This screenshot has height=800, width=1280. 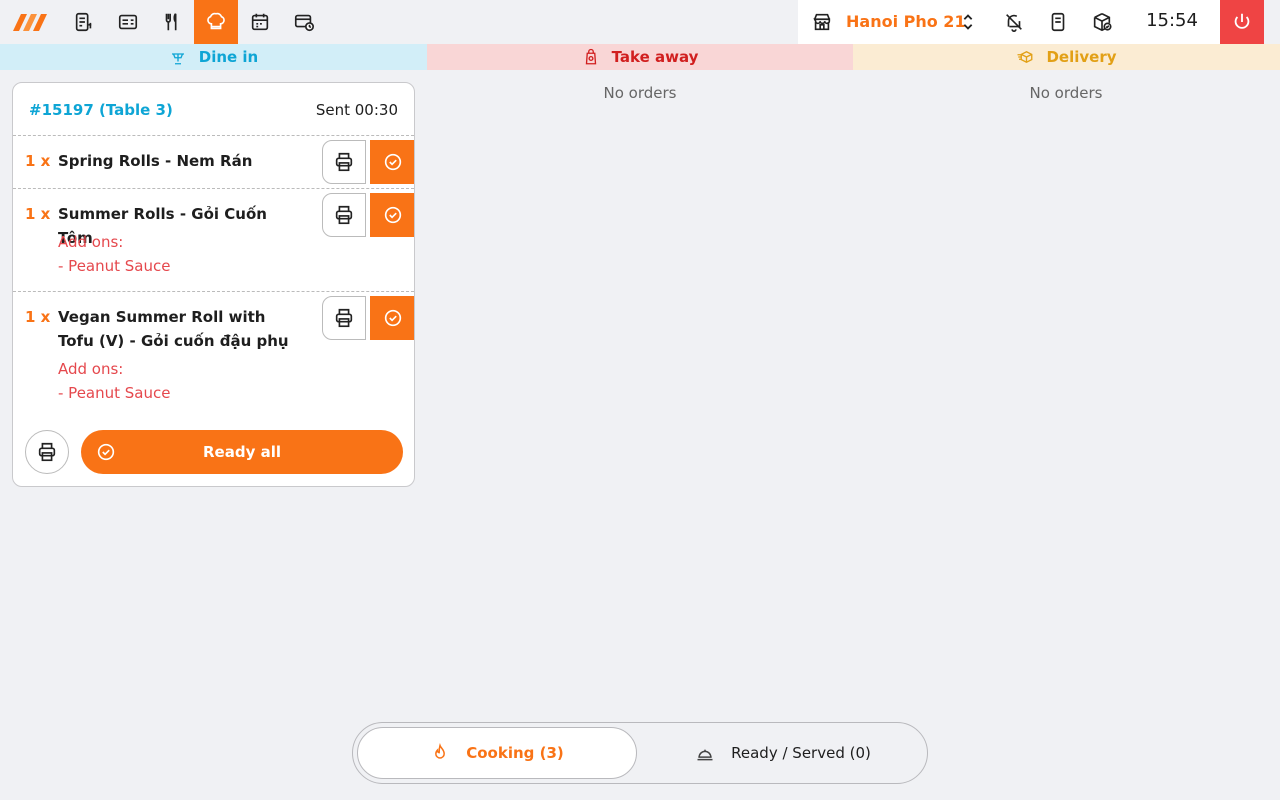 What do you see at coordinates (822, 22) in the screenshot?
I see `store-icon` at bounding box center [822, 22].